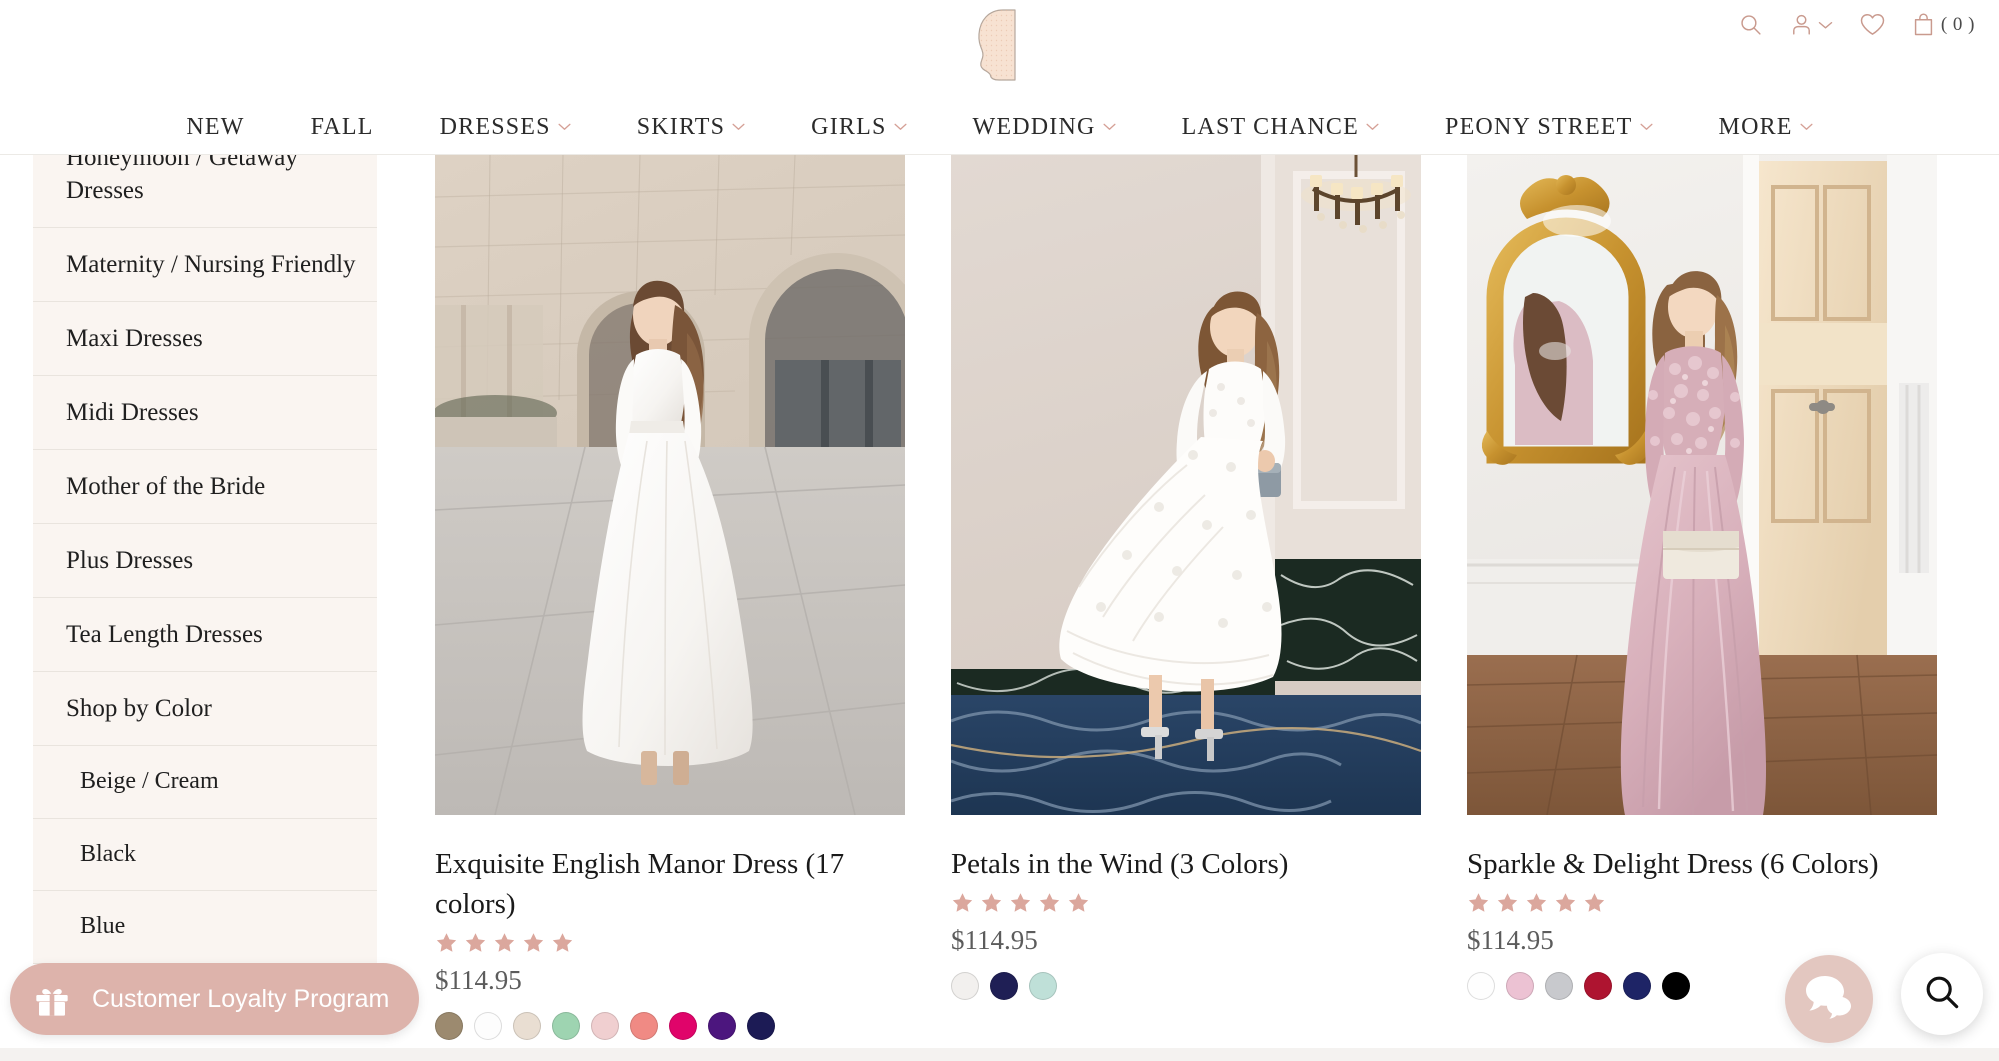  I want to click on wishlist-heart-icon, so click(1872, 24).